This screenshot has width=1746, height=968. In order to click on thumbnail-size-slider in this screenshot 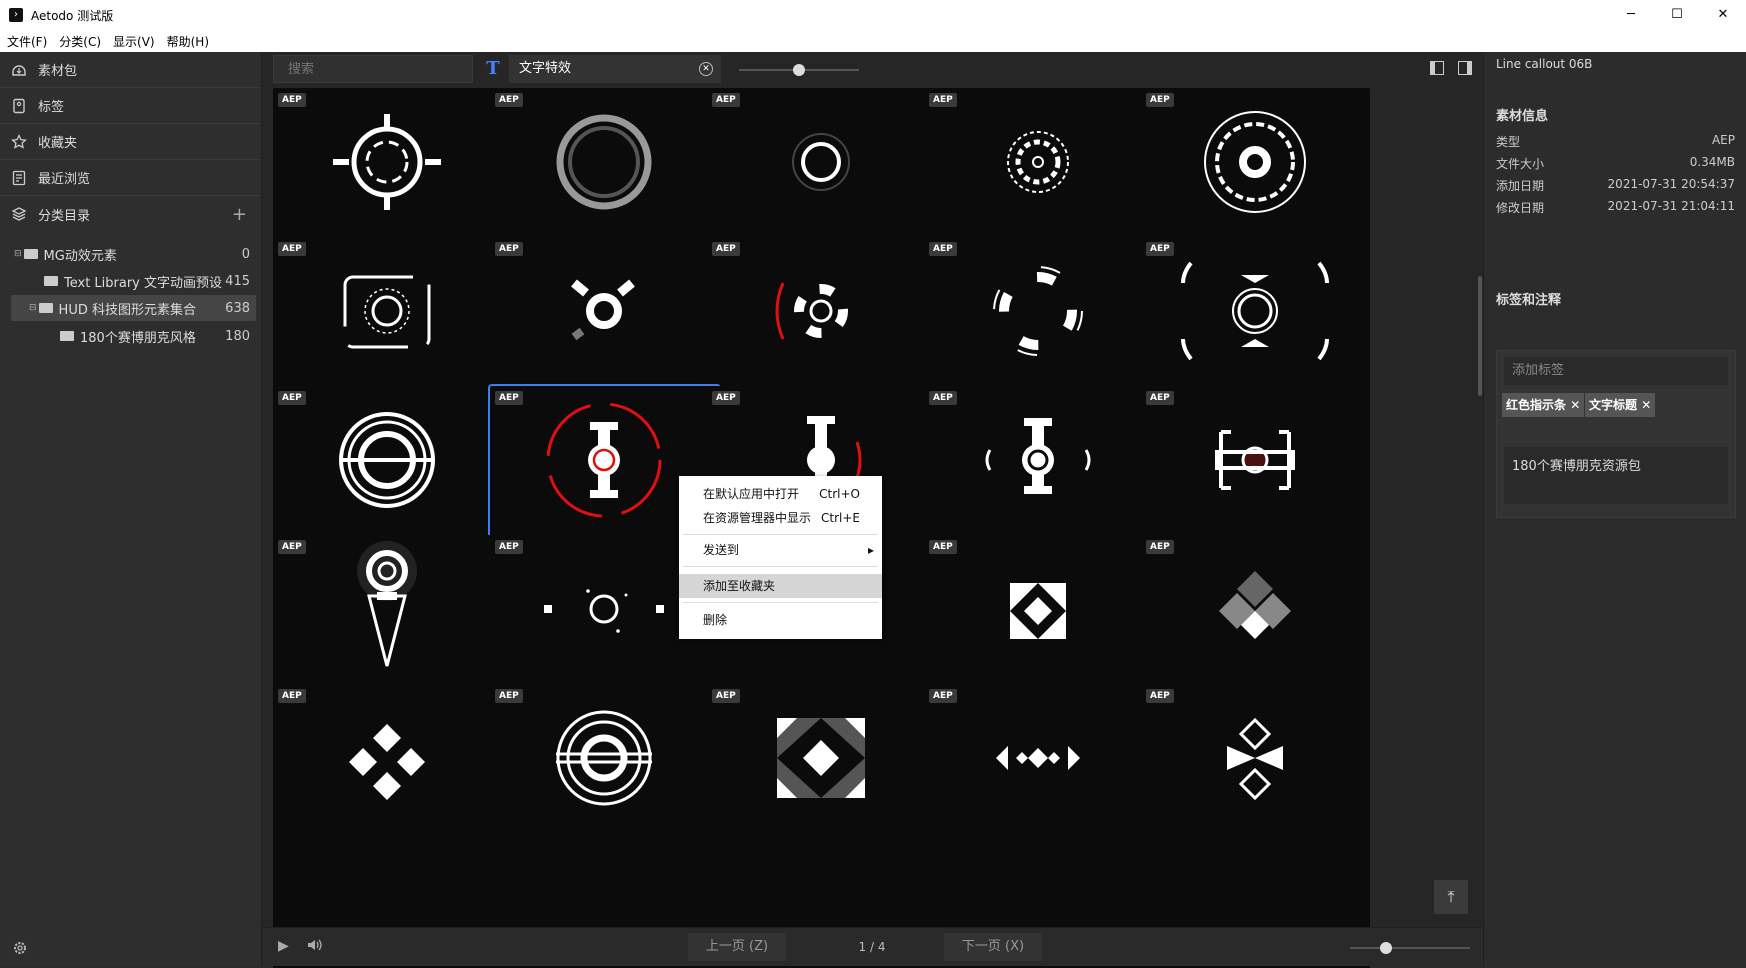, I will do `click(799, 70)`.